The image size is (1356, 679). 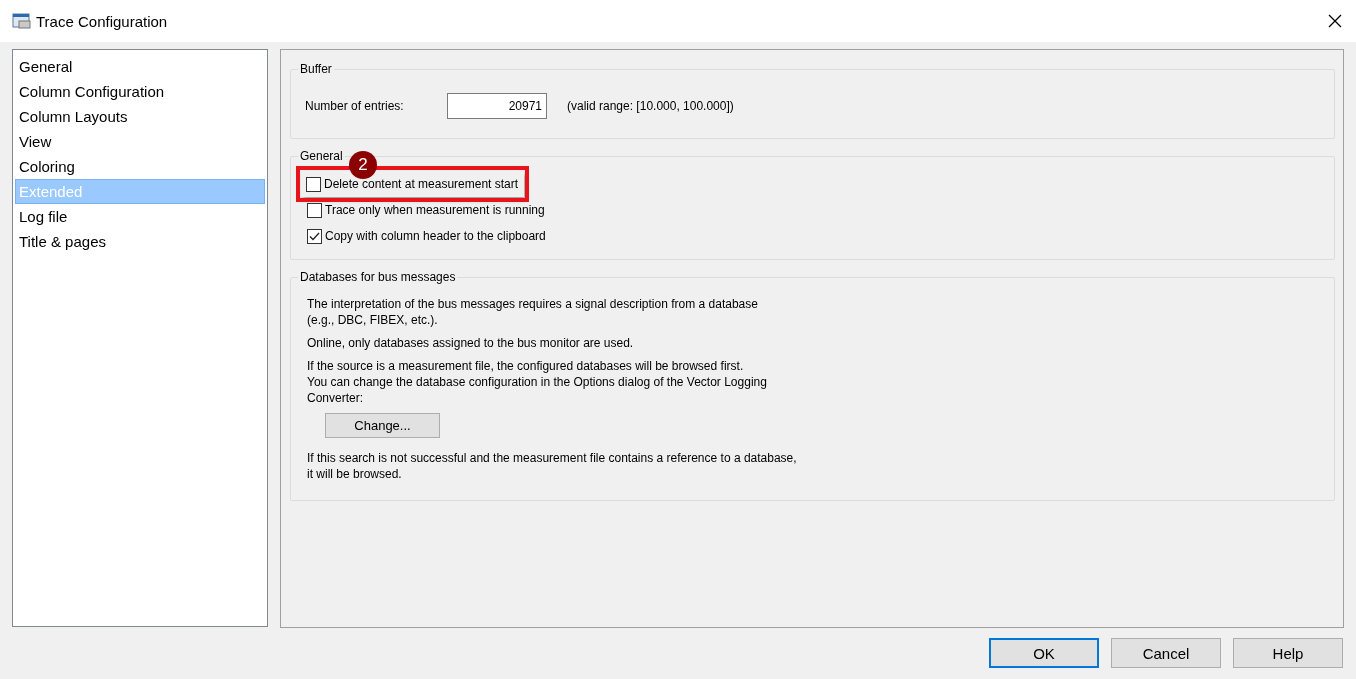 I want to click on checkbox-label: Trace only when measurement is running, so click(x=435, y=210).